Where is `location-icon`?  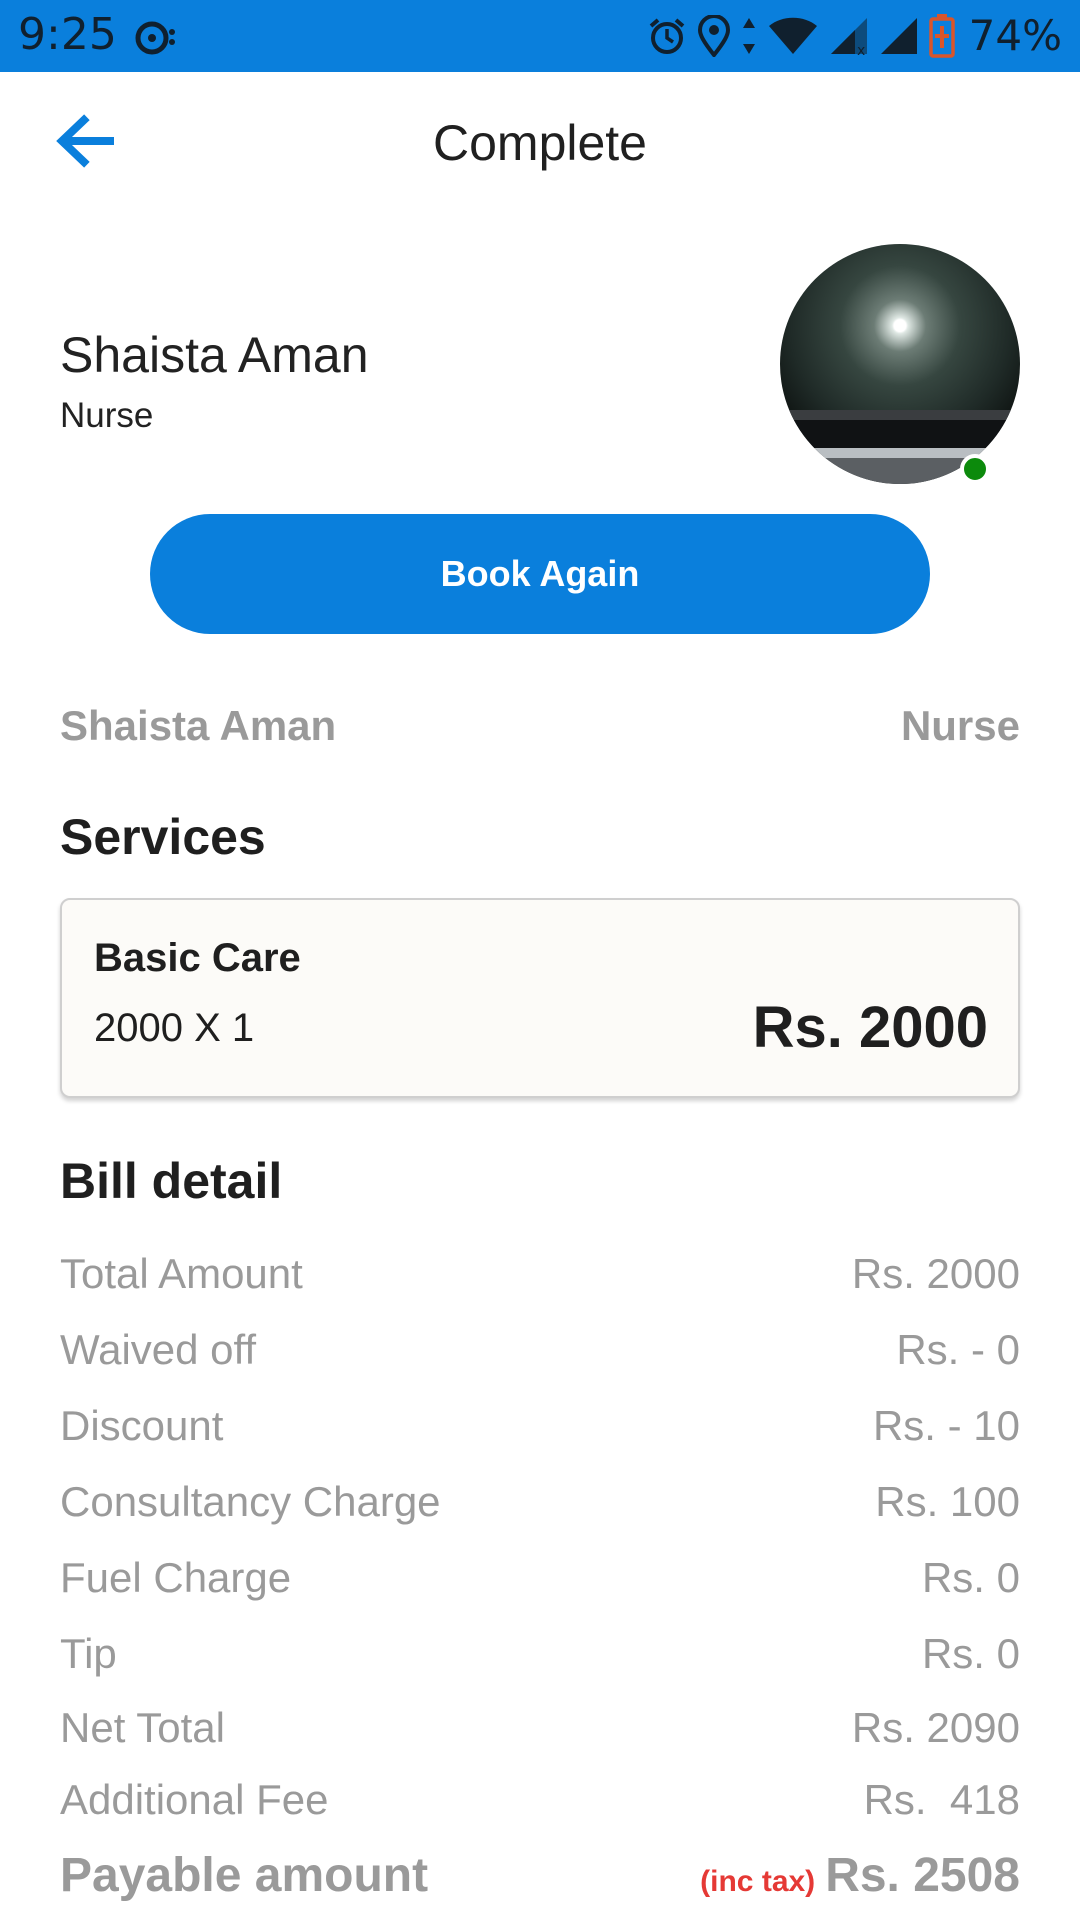
location-icon is located at coordinates (713, 36).